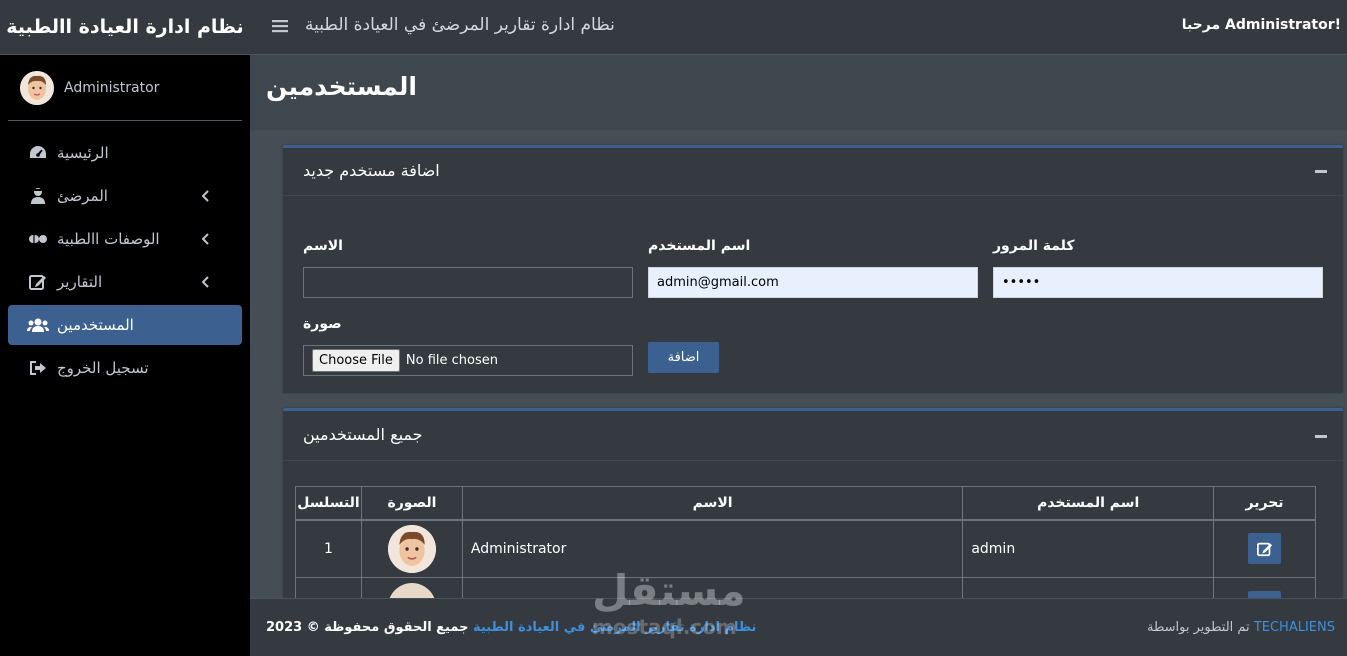  I want to click on user-injured-icon, so click(38, 196).